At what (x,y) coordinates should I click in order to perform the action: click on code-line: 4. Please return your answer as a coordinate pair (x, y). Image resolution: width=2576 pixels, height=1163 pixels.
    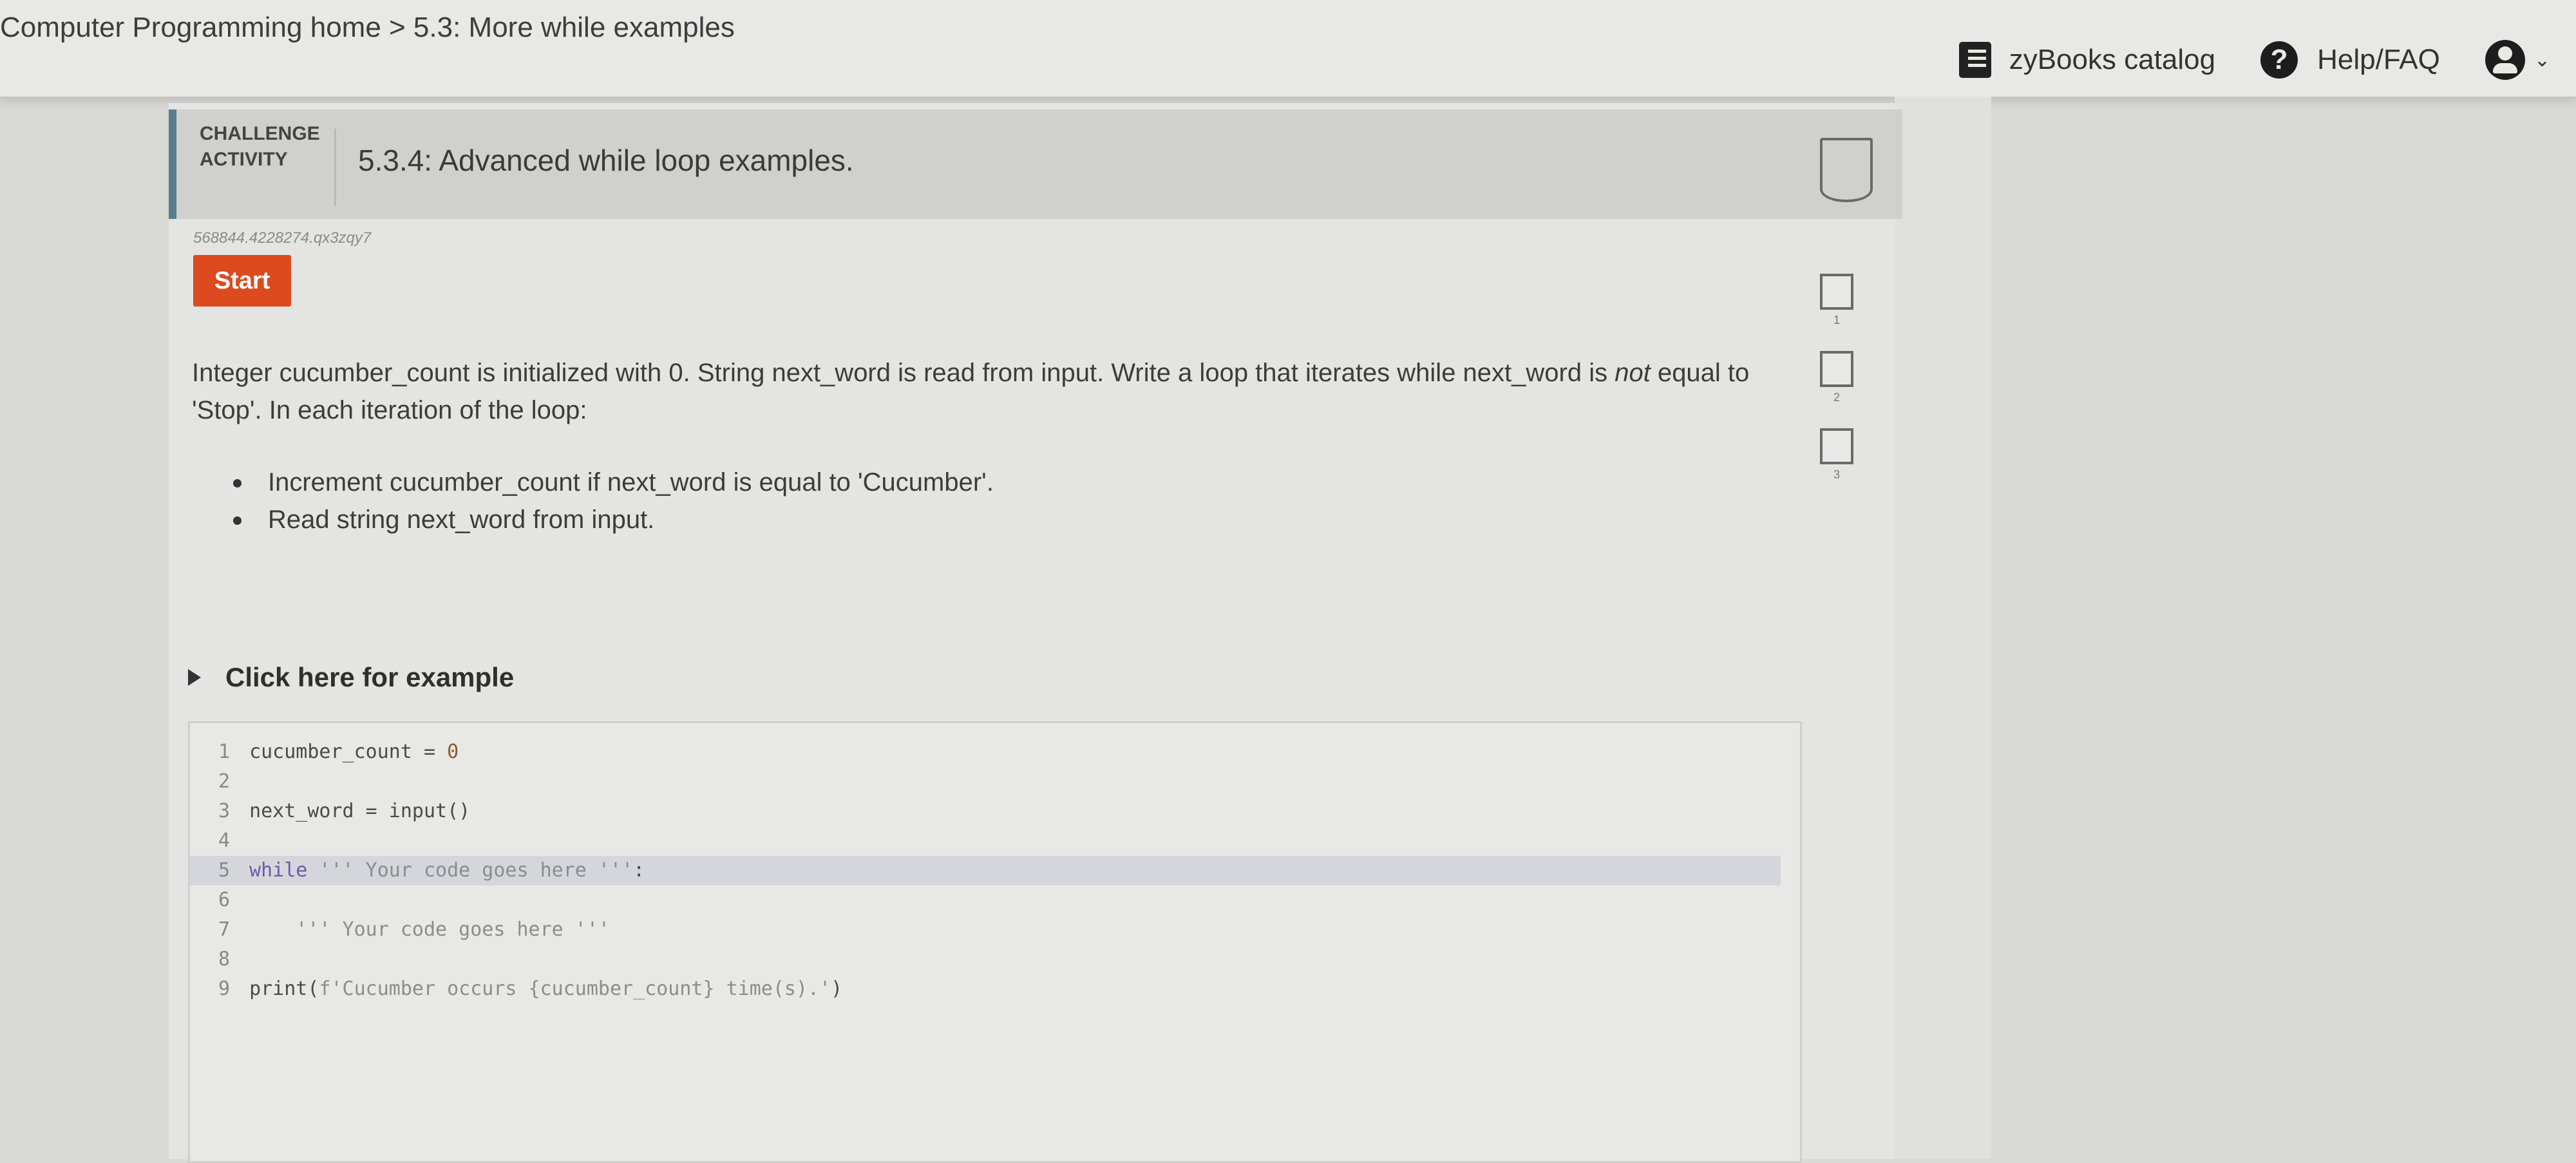
    Looking at the image, I should click on (995, 841).